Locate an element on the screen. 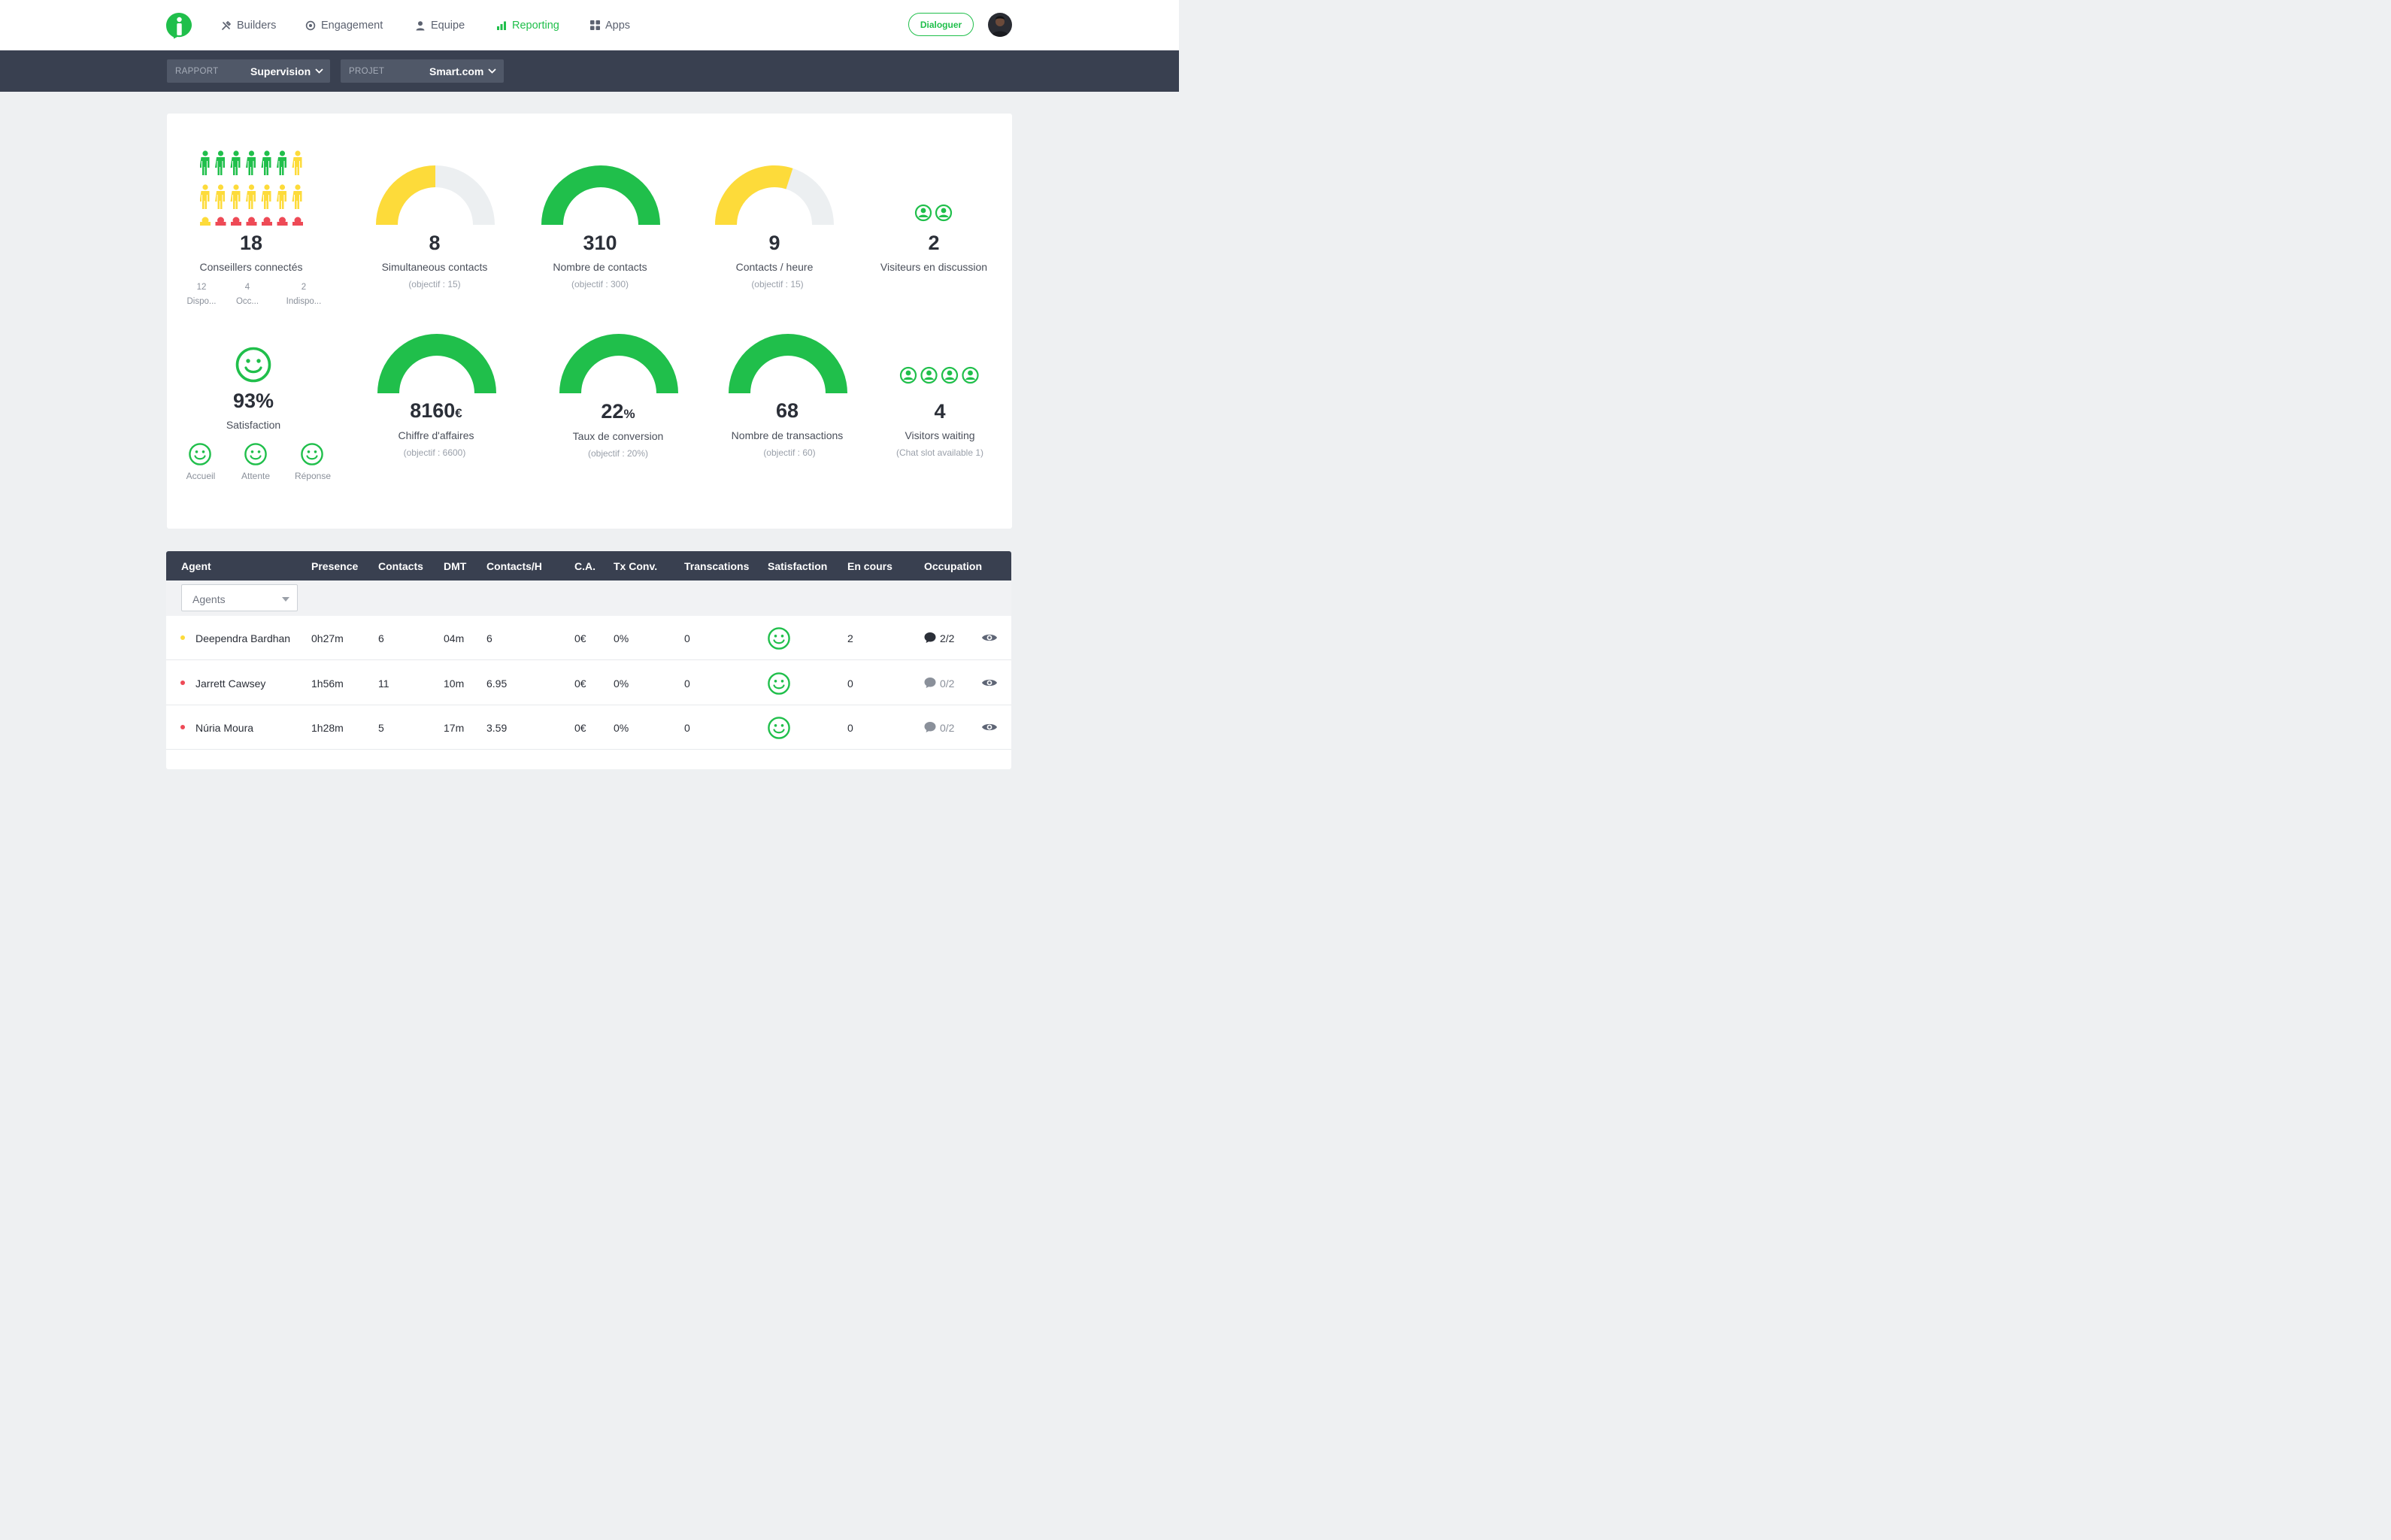 This screenshot has height=1540, width=2391. cell-en-cours: 0 is located at coordinates (850, 728).